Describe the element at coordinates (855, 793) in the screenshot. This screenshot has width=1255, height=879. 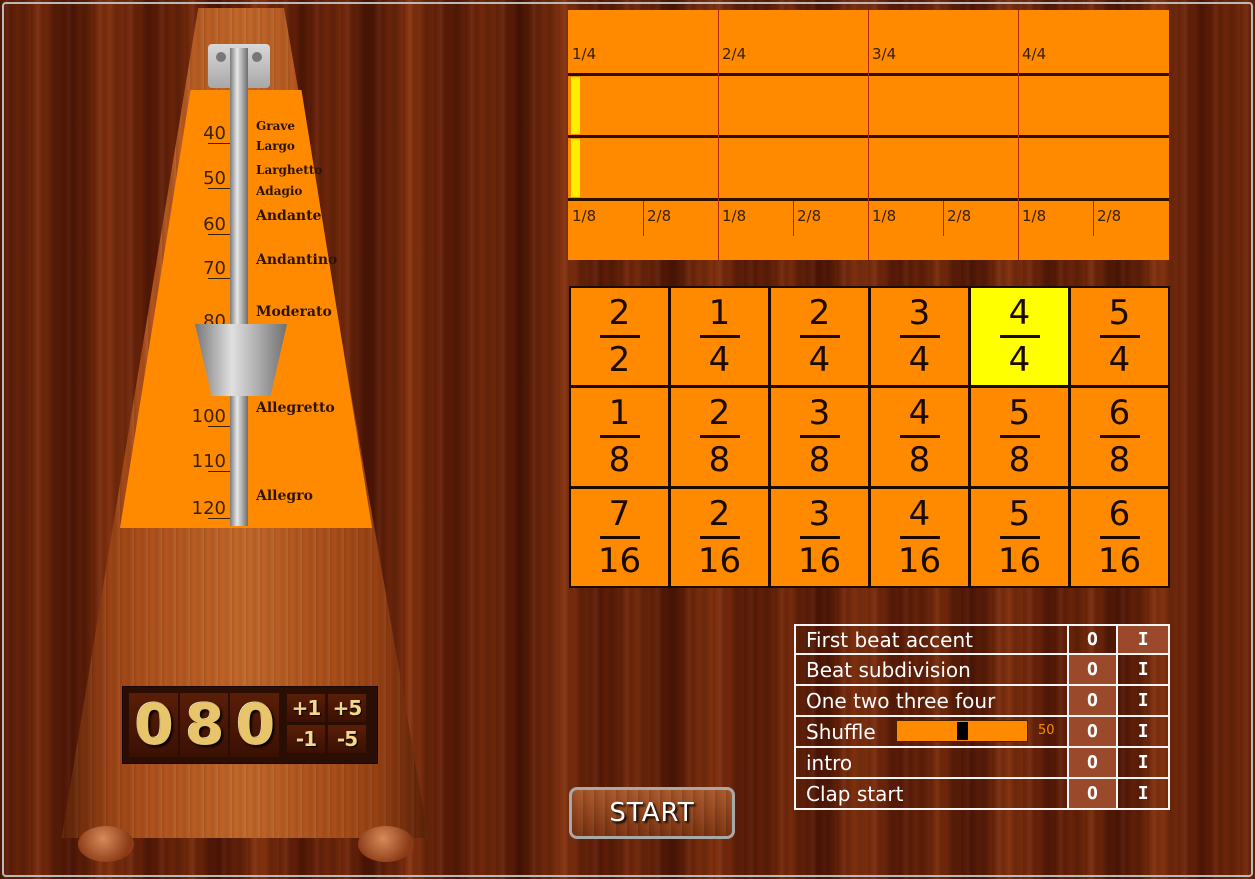
I see `option-label: Clap start` at that location.